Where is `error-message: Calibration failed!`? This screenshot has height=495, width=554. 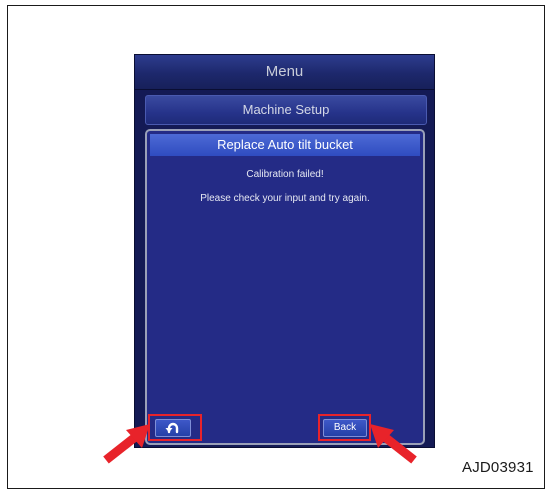 error-message: Calibration failed! is located at coordinates (285, 174).